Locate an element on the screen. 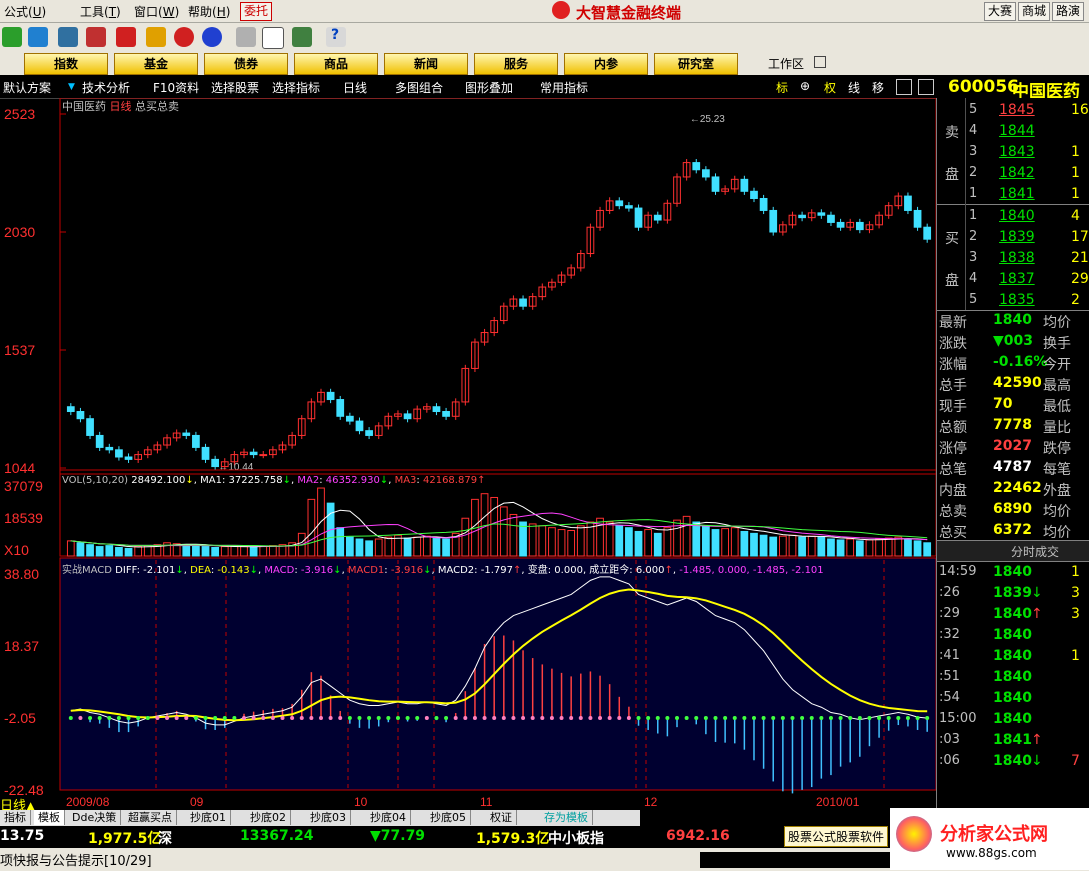  macd-x-tick-label: 11 is located at coordinates (486, 802).